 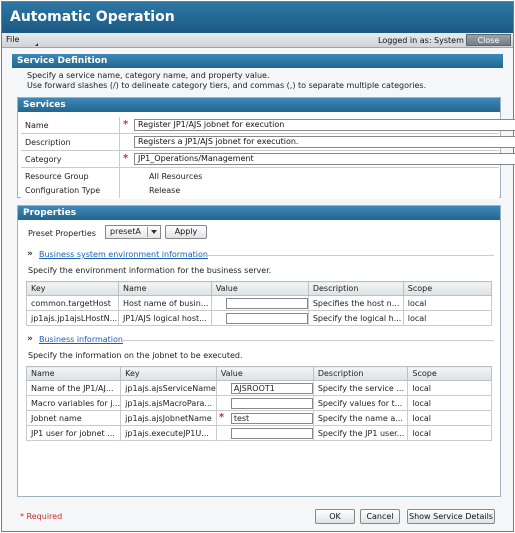 I want to click on menu-corner-icon, so click(x=36, y=44).